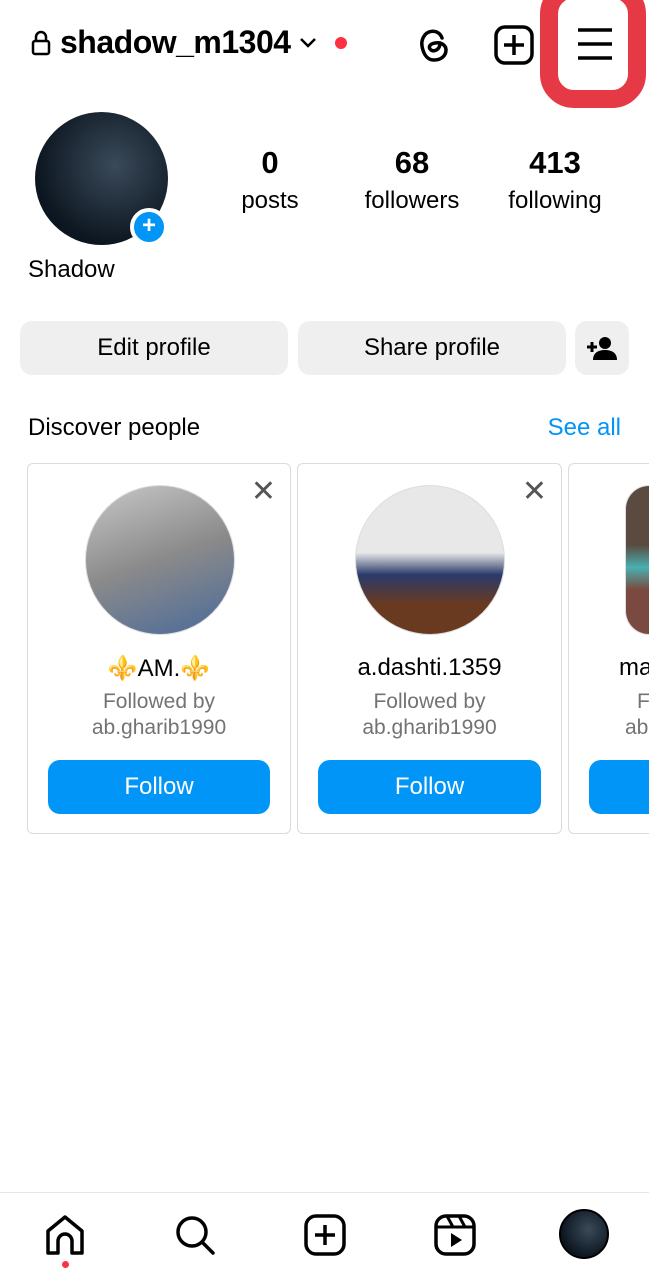 This screenshot has height=1280, width=649. I want to click on bottom-nav, so click(324, 1236).